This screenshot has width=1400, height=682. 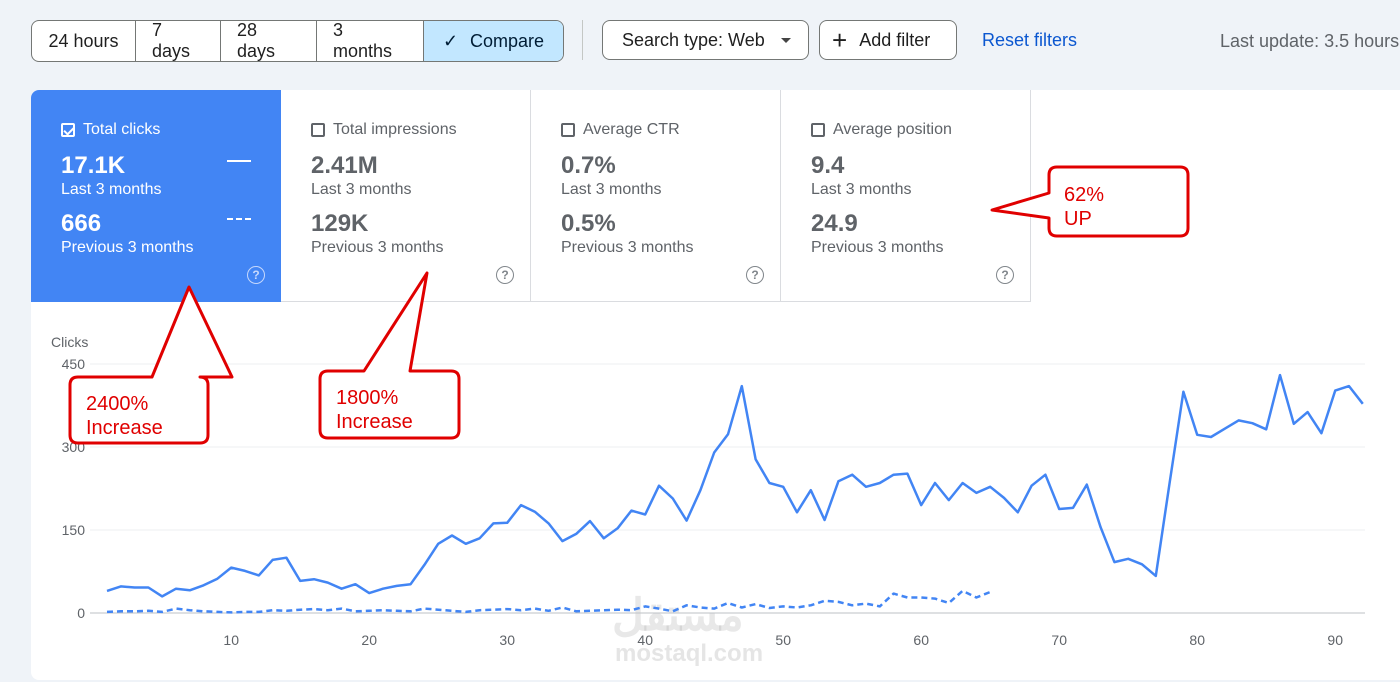 What do you see at coordinates (117, 404) in the screenshot?
I see `callout-clicks-percent: 2400%` at bounding box center [117, 404].